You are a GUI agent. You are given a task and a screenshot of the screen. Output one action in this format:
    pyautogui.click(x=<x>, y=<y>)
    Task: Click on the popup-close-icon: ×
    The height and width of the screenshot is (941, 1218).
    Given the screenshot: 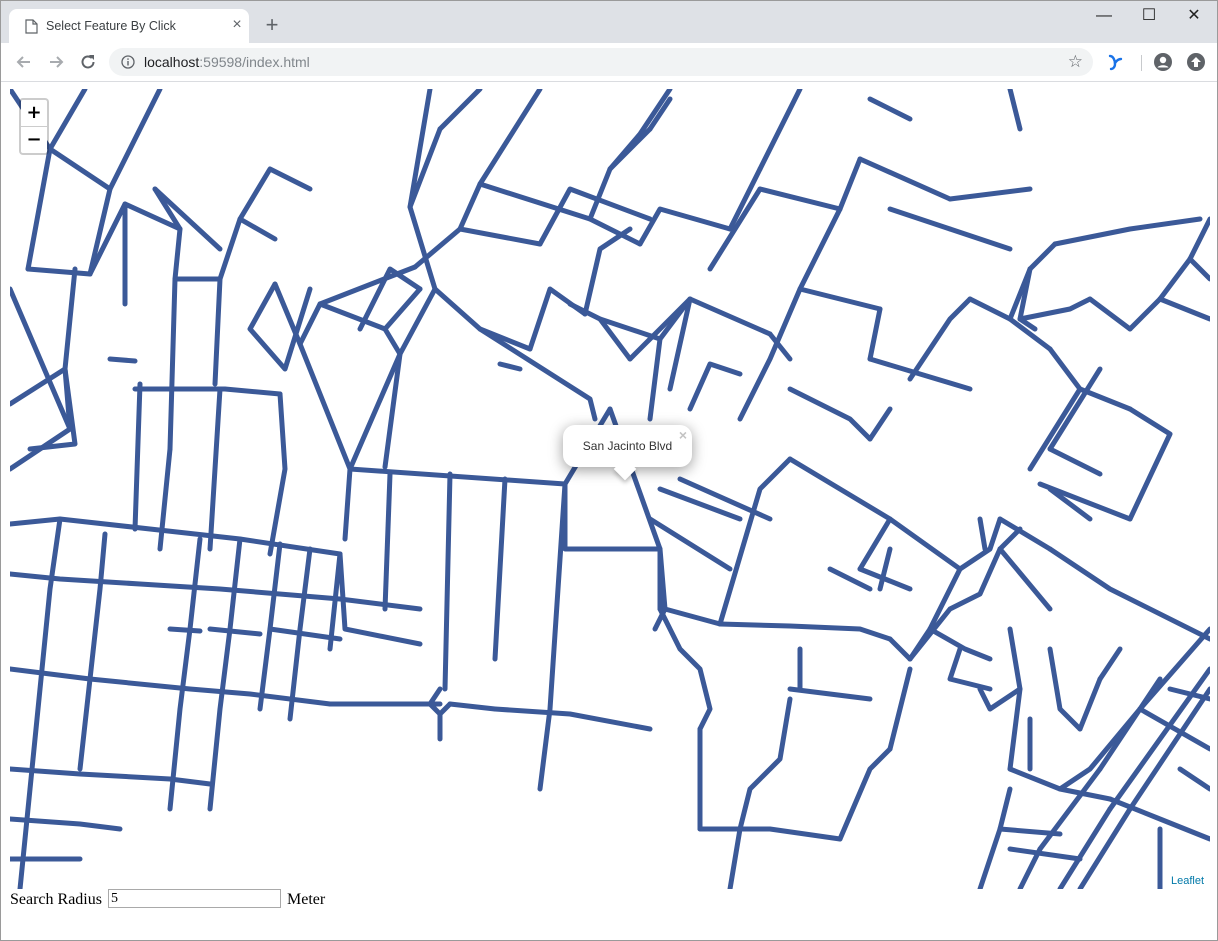 What is the action you would take?
    pyautogui.click(x=683, y=435)
    